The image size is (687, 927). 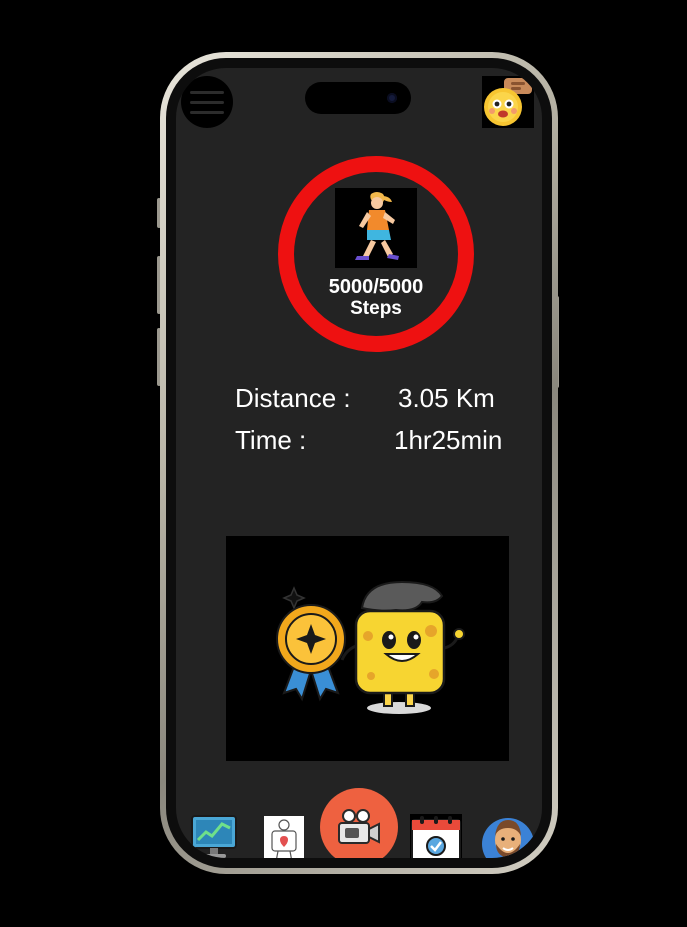 I want to click on map-pin-icon, so click(x=284, y=837).